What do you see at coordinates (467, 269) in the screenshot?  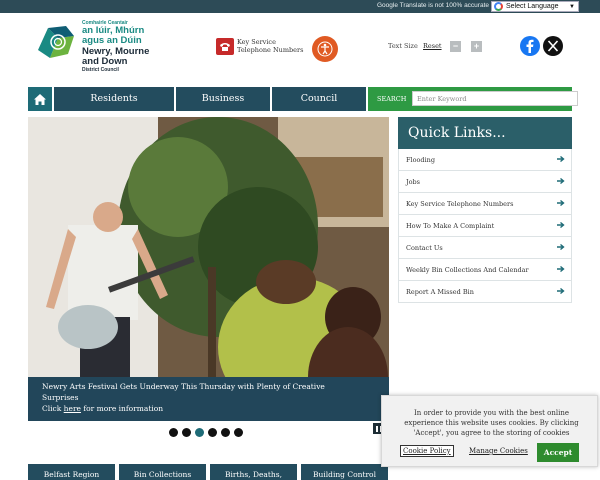 I see `quick-link-label: Weekly Bin Collections And Calendar` at bounding box center [467, 269].